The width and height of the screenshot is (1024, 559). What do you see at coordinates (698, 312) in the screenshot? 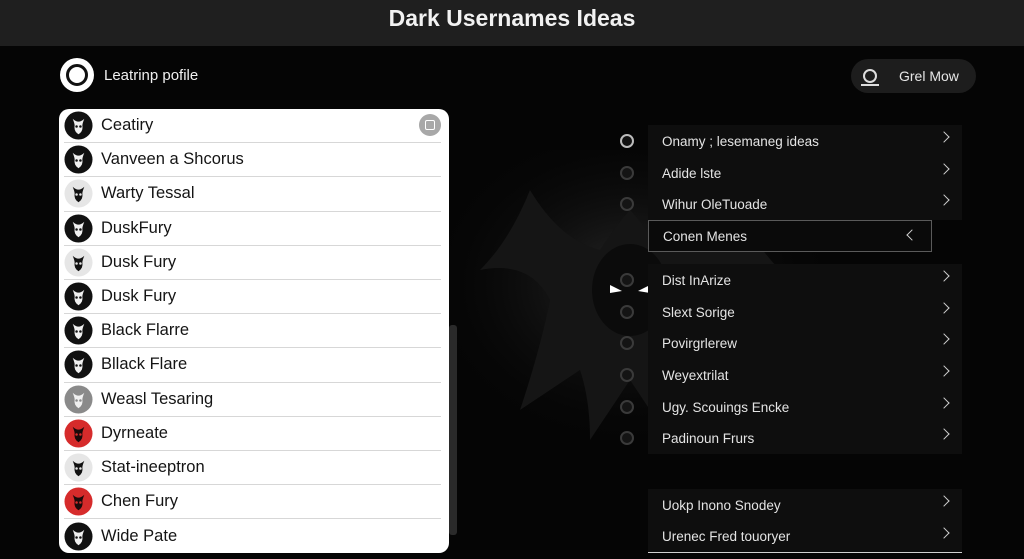
I see `menu-item-label: Slext Sorige` at bounding box center [698, 312].